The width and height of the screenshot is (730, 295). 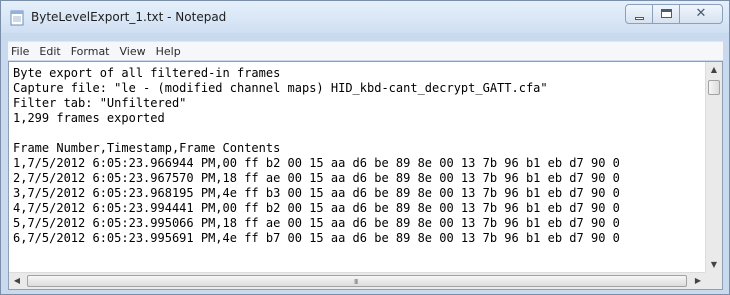 What do you see at coordinates (365, 50) in the screenshot?
I see `menu-bar: File Edit Format View Help` at bounding box center [365, 50].